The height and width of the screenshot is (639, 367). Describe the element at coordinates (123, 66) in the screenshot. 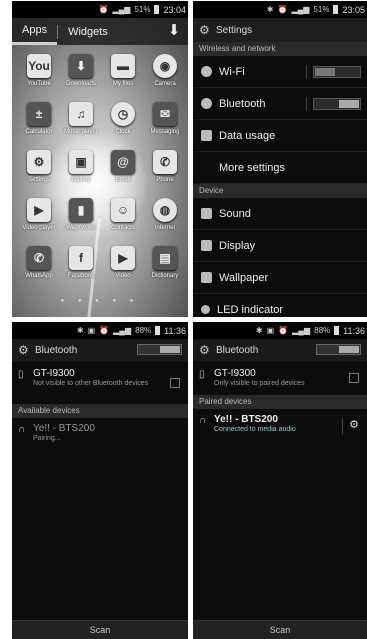

I see `folder-icon: ▬` at that location.